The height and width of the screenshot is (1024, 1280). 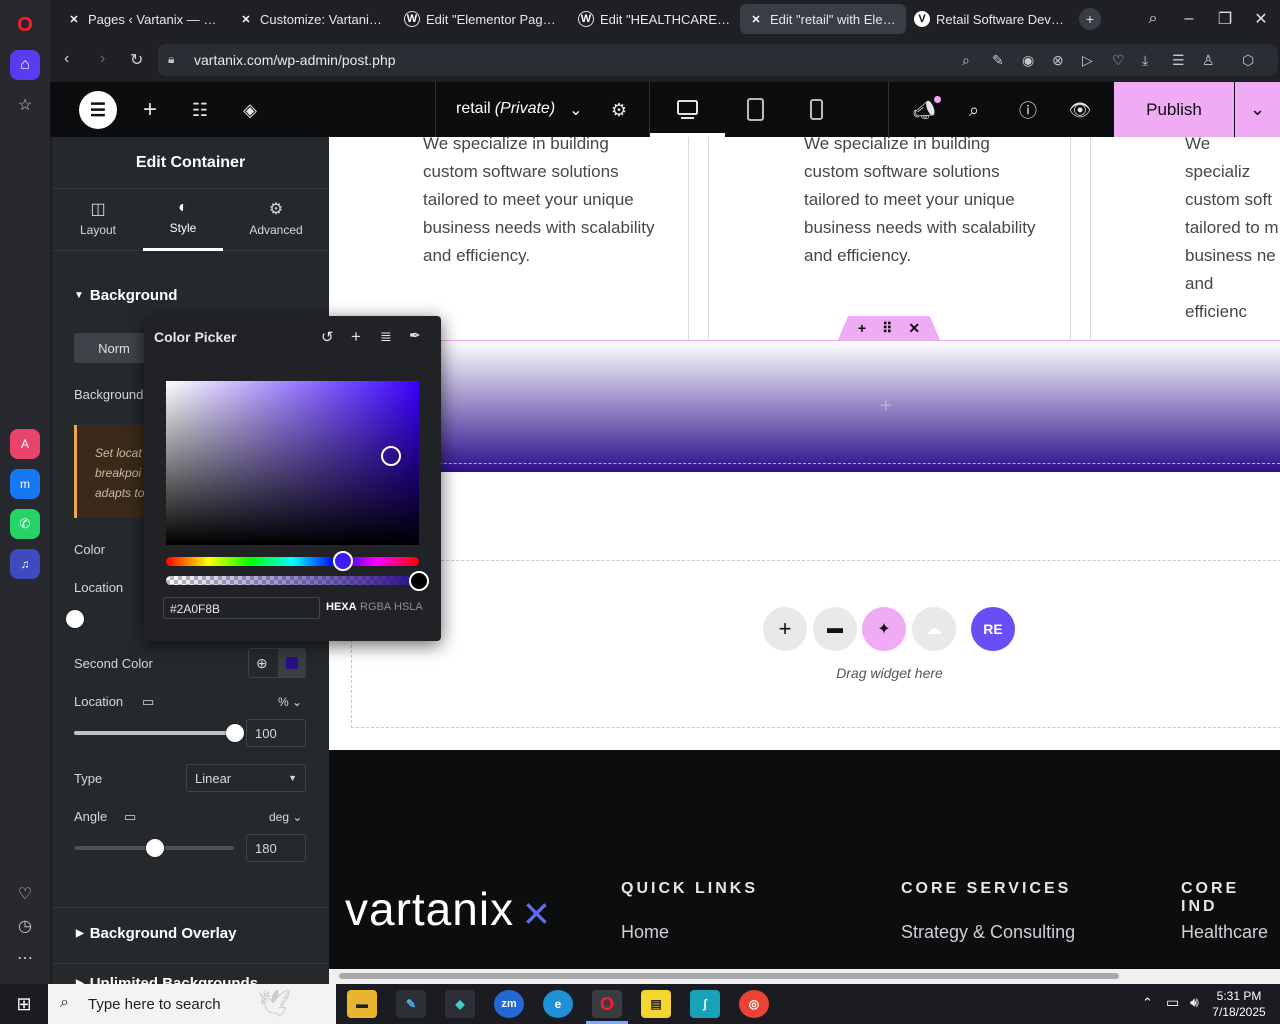 What do you see at coordinates (292, 561) in the screenshot?
I see `hue-slider` at bounding box center [292, 561].